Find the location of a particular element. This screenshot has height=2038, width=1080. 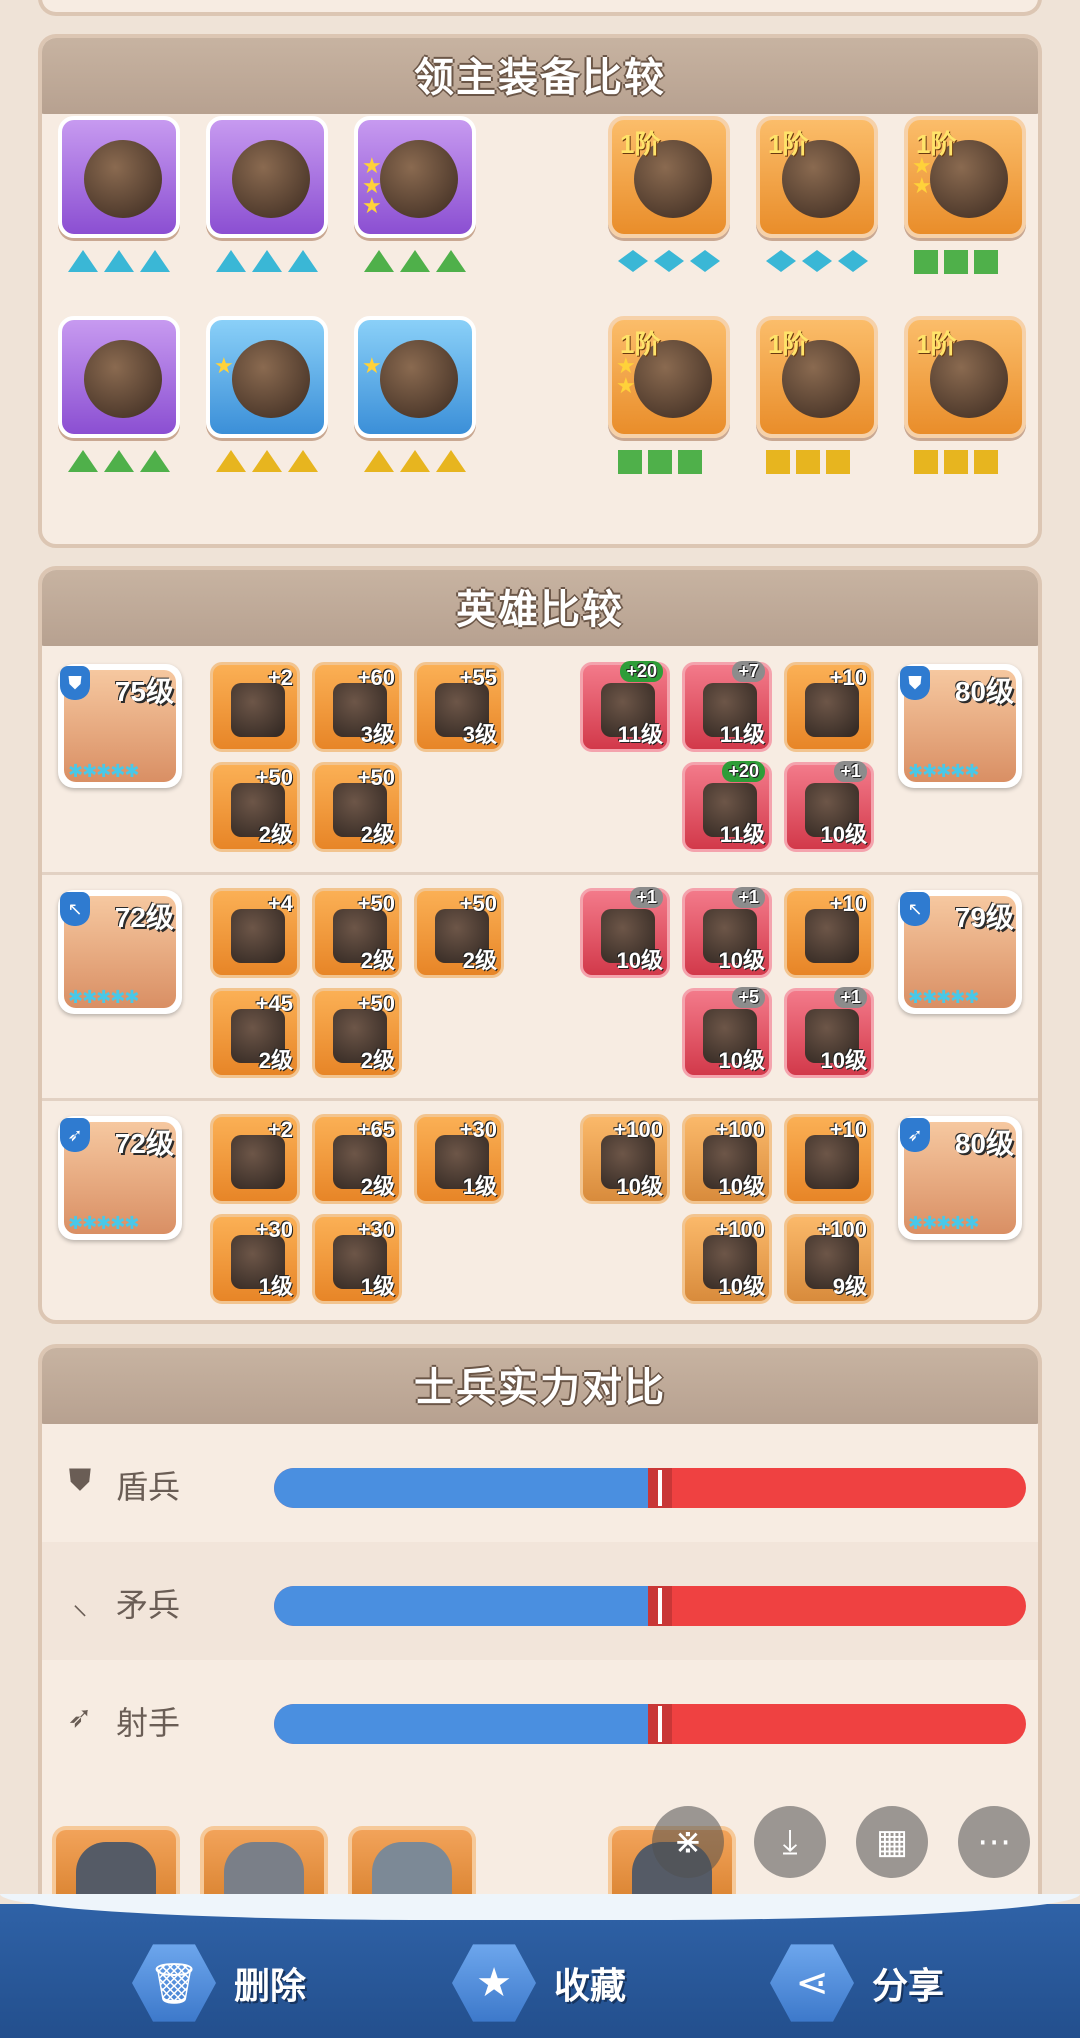

hero-equipment-slot: +45 2级 is located at coordinates (255, 1033).